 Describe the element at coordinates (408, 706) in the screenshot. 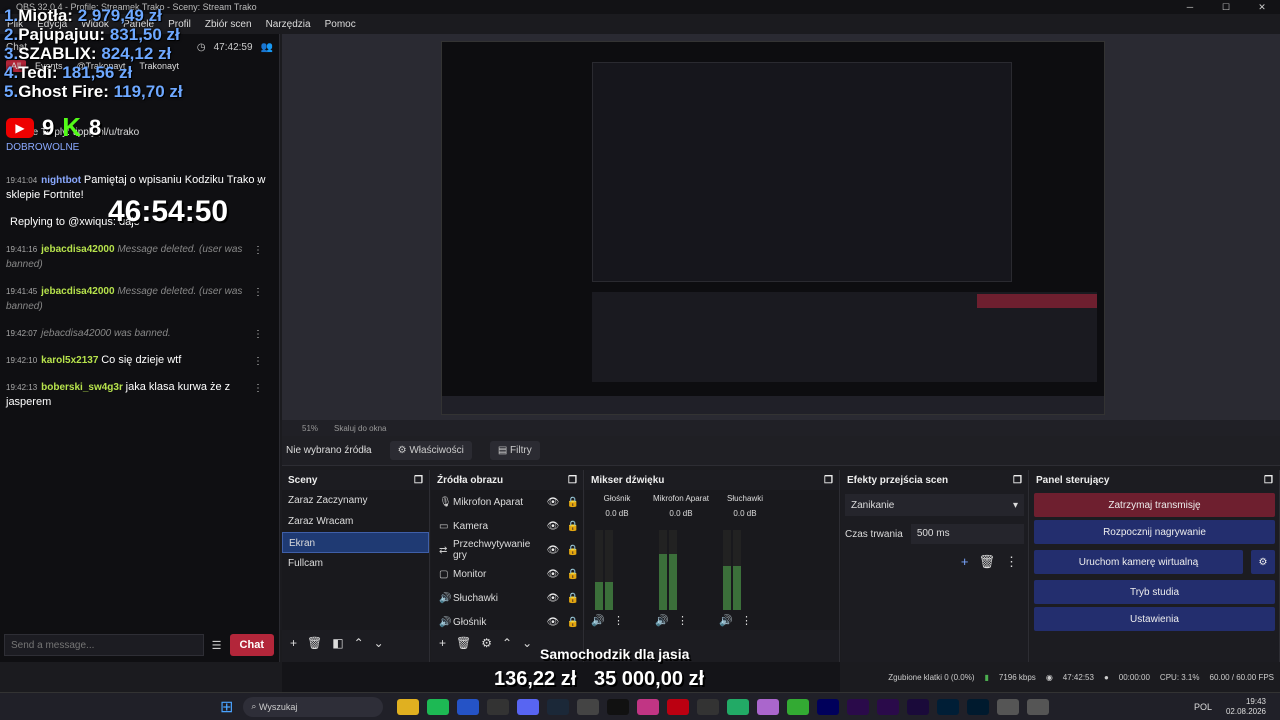

I see `file-explorer-icon` at that location.